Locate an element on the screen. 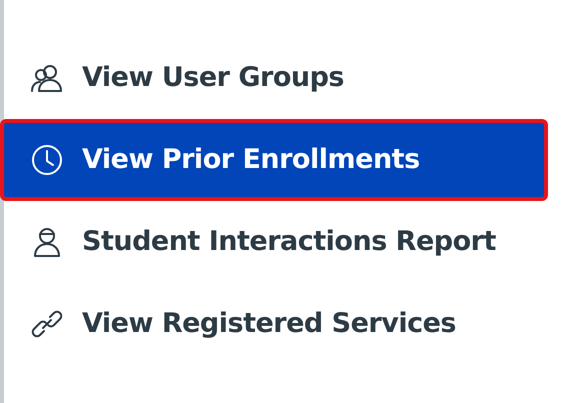 This screenshot has height=403, width=567. clock-icon is located at coordinates (47, 160).